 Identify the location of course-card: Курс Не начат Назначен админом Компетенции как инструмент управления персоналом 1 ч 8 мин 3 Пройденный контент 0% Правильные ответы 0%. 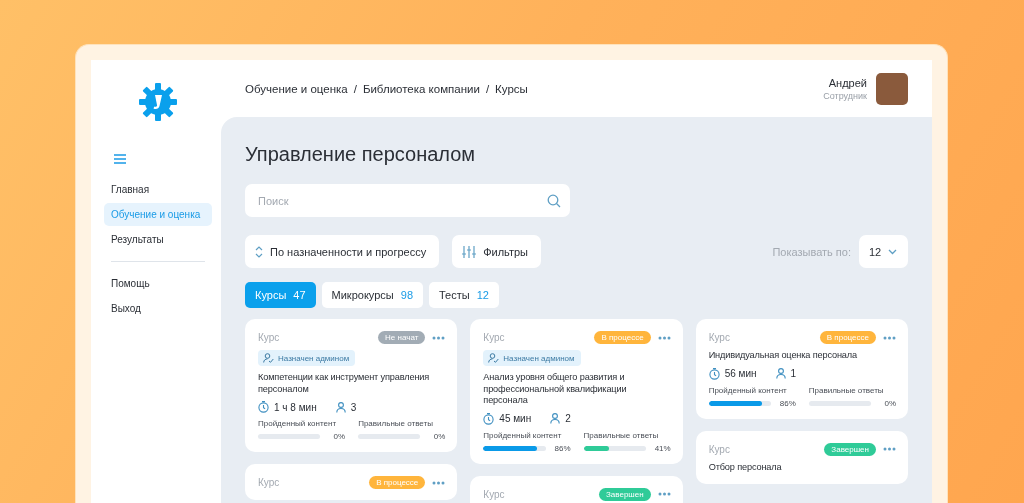
(351, 385).